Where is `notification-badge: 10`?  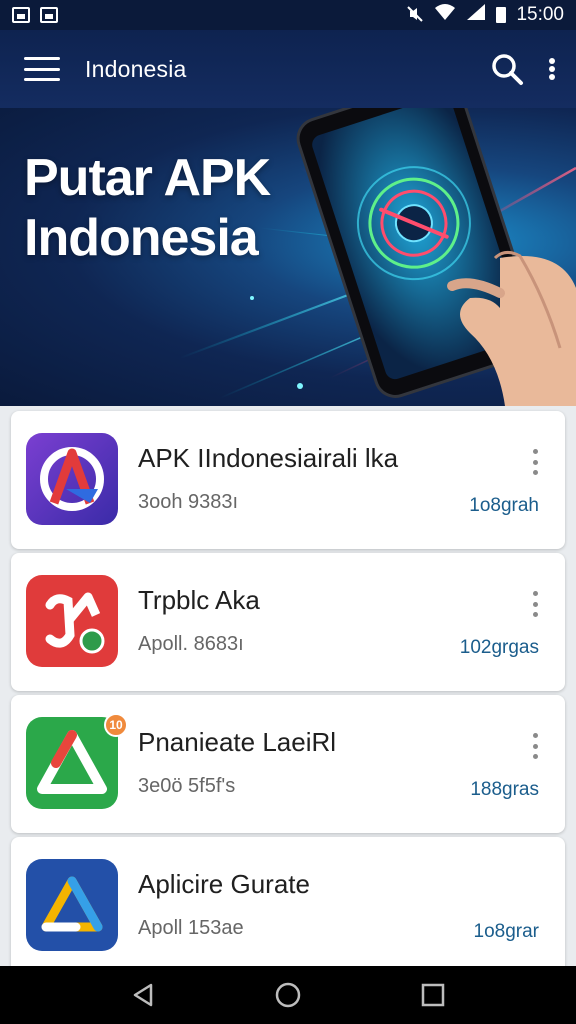 notification-badge: 10 is located at coordinates (116, 725).